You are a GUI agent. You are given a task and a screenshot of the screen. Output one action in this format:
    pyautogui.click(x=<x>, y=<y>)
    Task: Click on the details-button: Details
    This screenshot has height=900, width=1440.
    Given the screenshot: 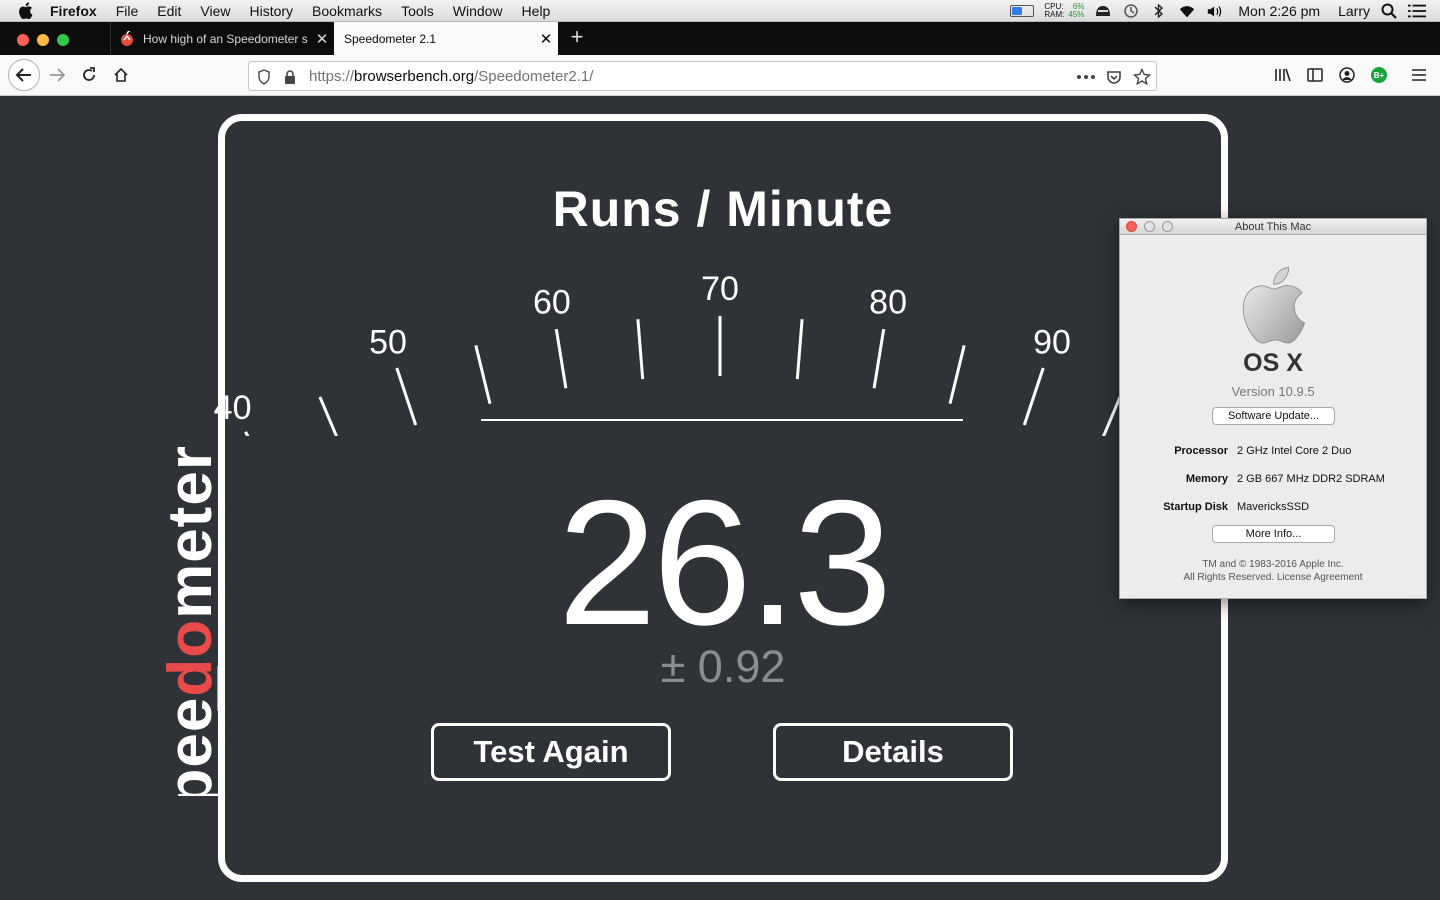 What is the action you would take?
    pyautogui.click(x=893, y=752)
    